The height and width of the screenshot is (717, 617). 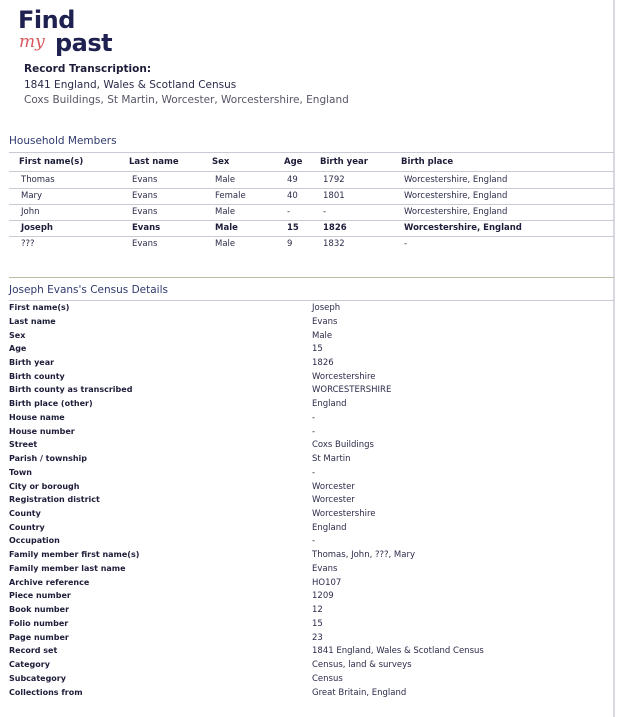 What do you see at coordinates (309, 420) in the screenshot?
I see `detail-row-house-name: House name -` at bounding box center [309, 420].